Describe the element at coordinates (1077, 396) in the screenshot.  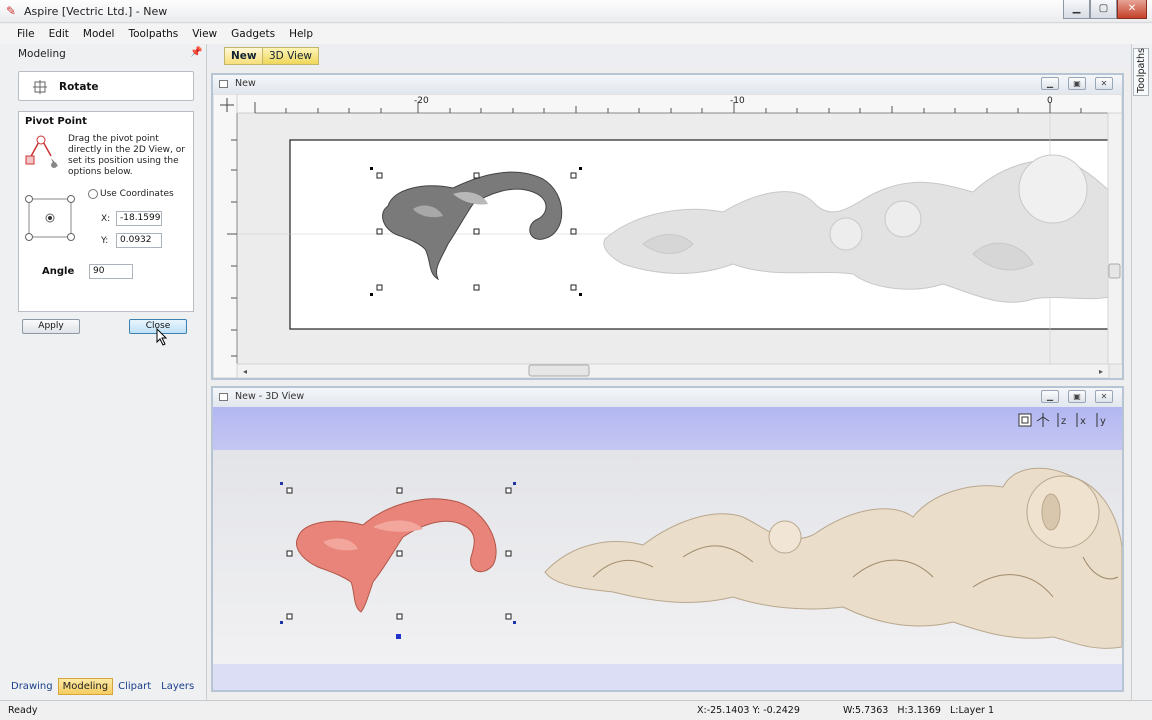
I see `view-3d-restore-button: ▣` at that location.